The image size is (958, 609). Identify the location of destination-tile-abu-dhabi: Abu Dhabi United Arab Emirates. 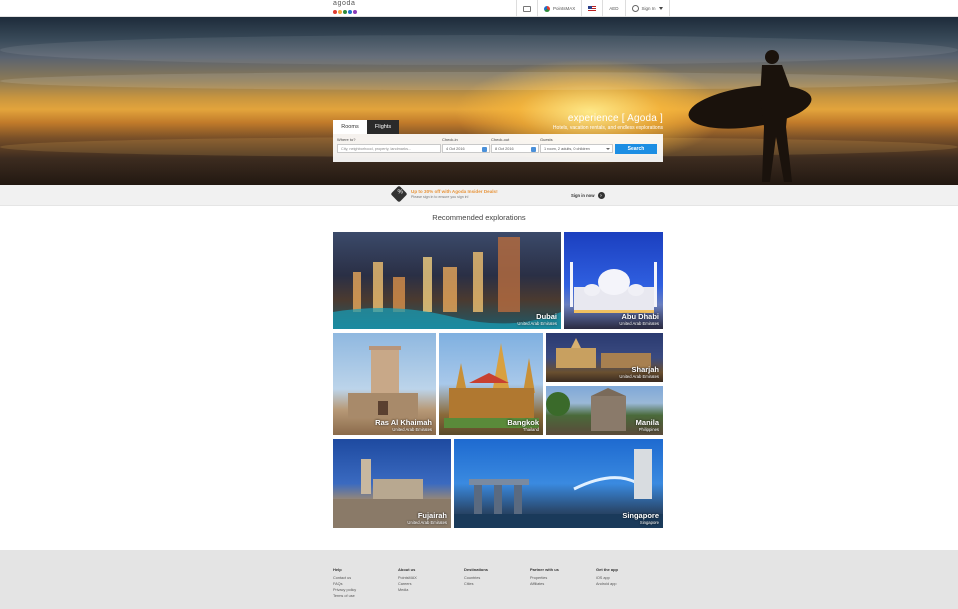
(613, 280).